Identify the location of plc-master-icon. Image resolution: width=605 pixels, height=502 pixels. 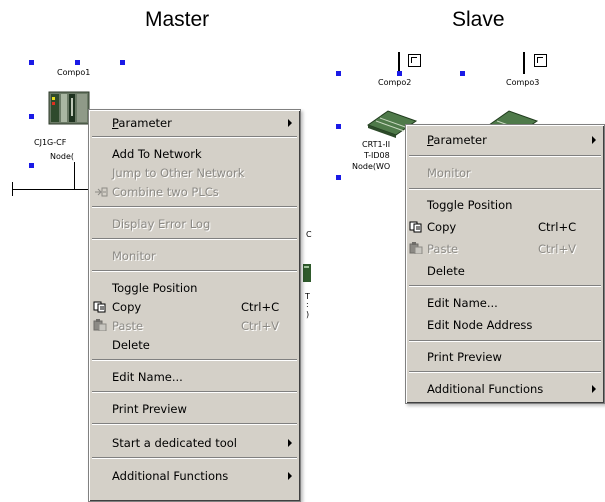
(70, 108).